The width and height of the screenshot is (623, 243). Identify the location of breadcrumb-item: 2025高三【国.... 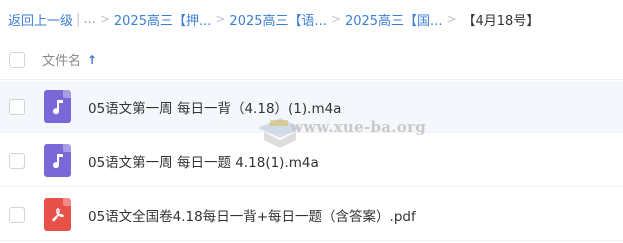
(393, 19).